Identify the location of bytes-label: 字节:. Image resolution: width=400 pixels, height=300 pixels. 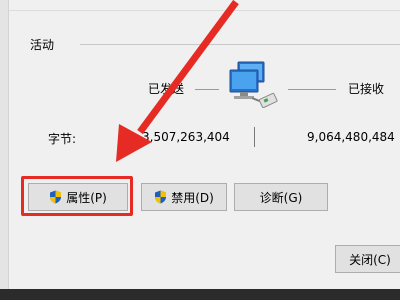
(62, 139).